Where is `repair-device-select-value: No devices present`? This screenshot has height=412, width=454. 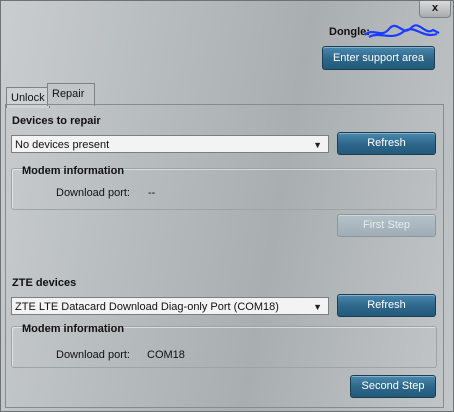 repair-device-select-value: No devices present is located at coordinates (62, 145).